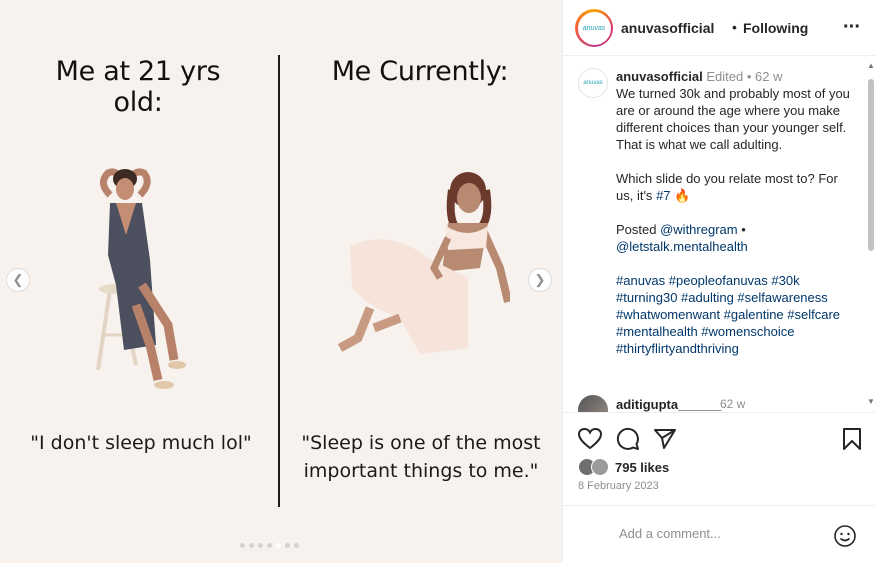  I want to click on scroll-down-arrow-icon: ▼, so click(871, 401).